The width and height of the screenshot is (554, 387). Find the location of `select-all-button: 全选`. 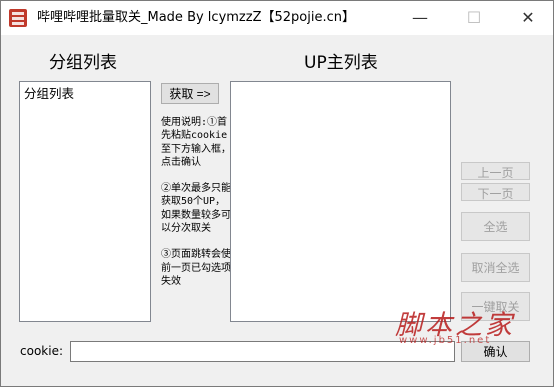

select-all-button: 全选 is located at coordinates (495, 226).